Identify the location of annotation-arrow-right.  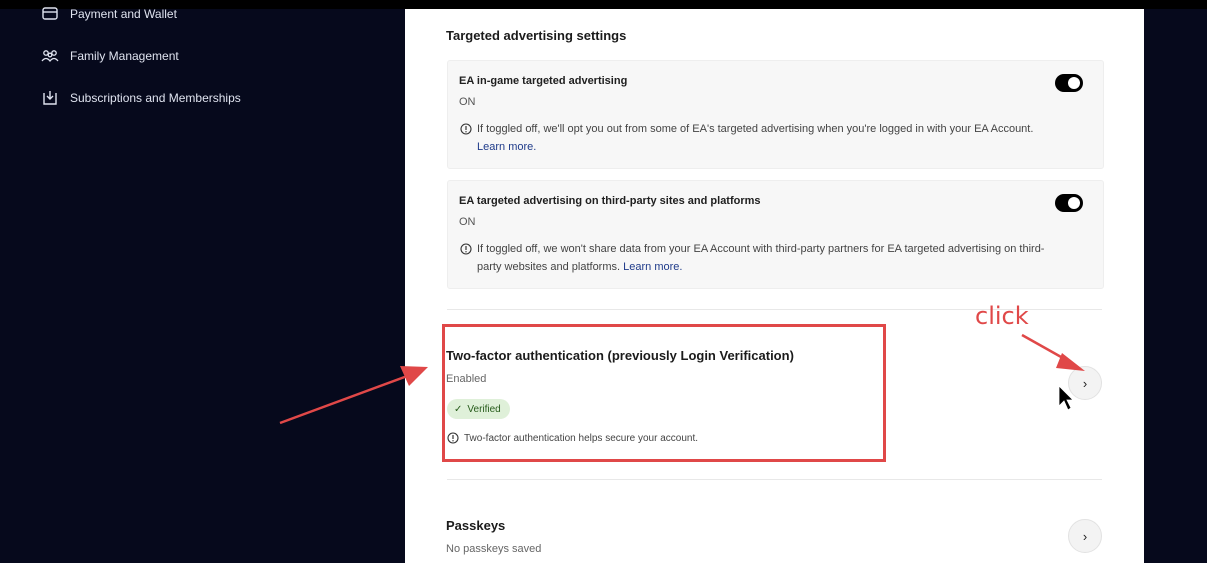
(1053, 352).